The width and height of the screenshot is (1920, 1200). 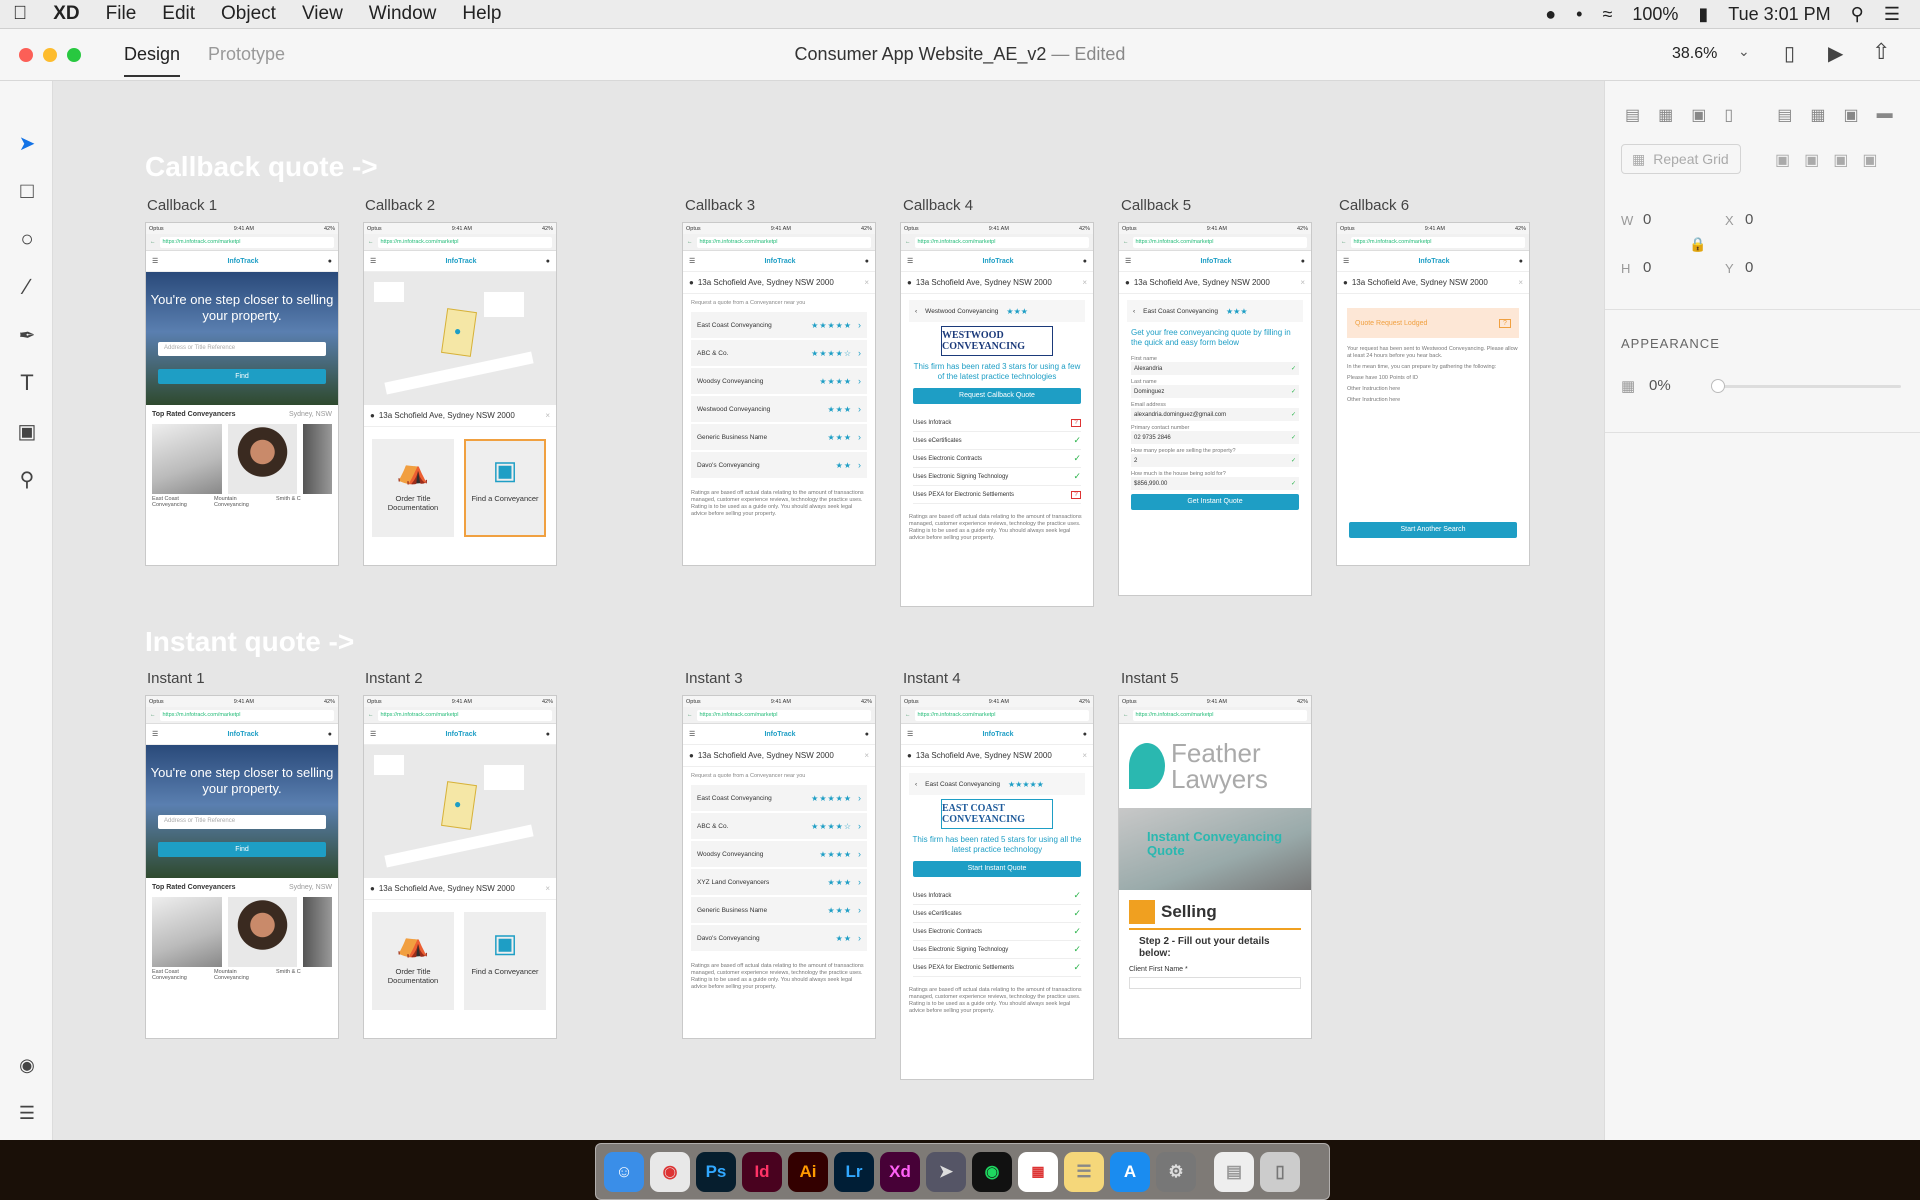 I want to click on xd-icon: Xd, so click(x=900, y=1171).